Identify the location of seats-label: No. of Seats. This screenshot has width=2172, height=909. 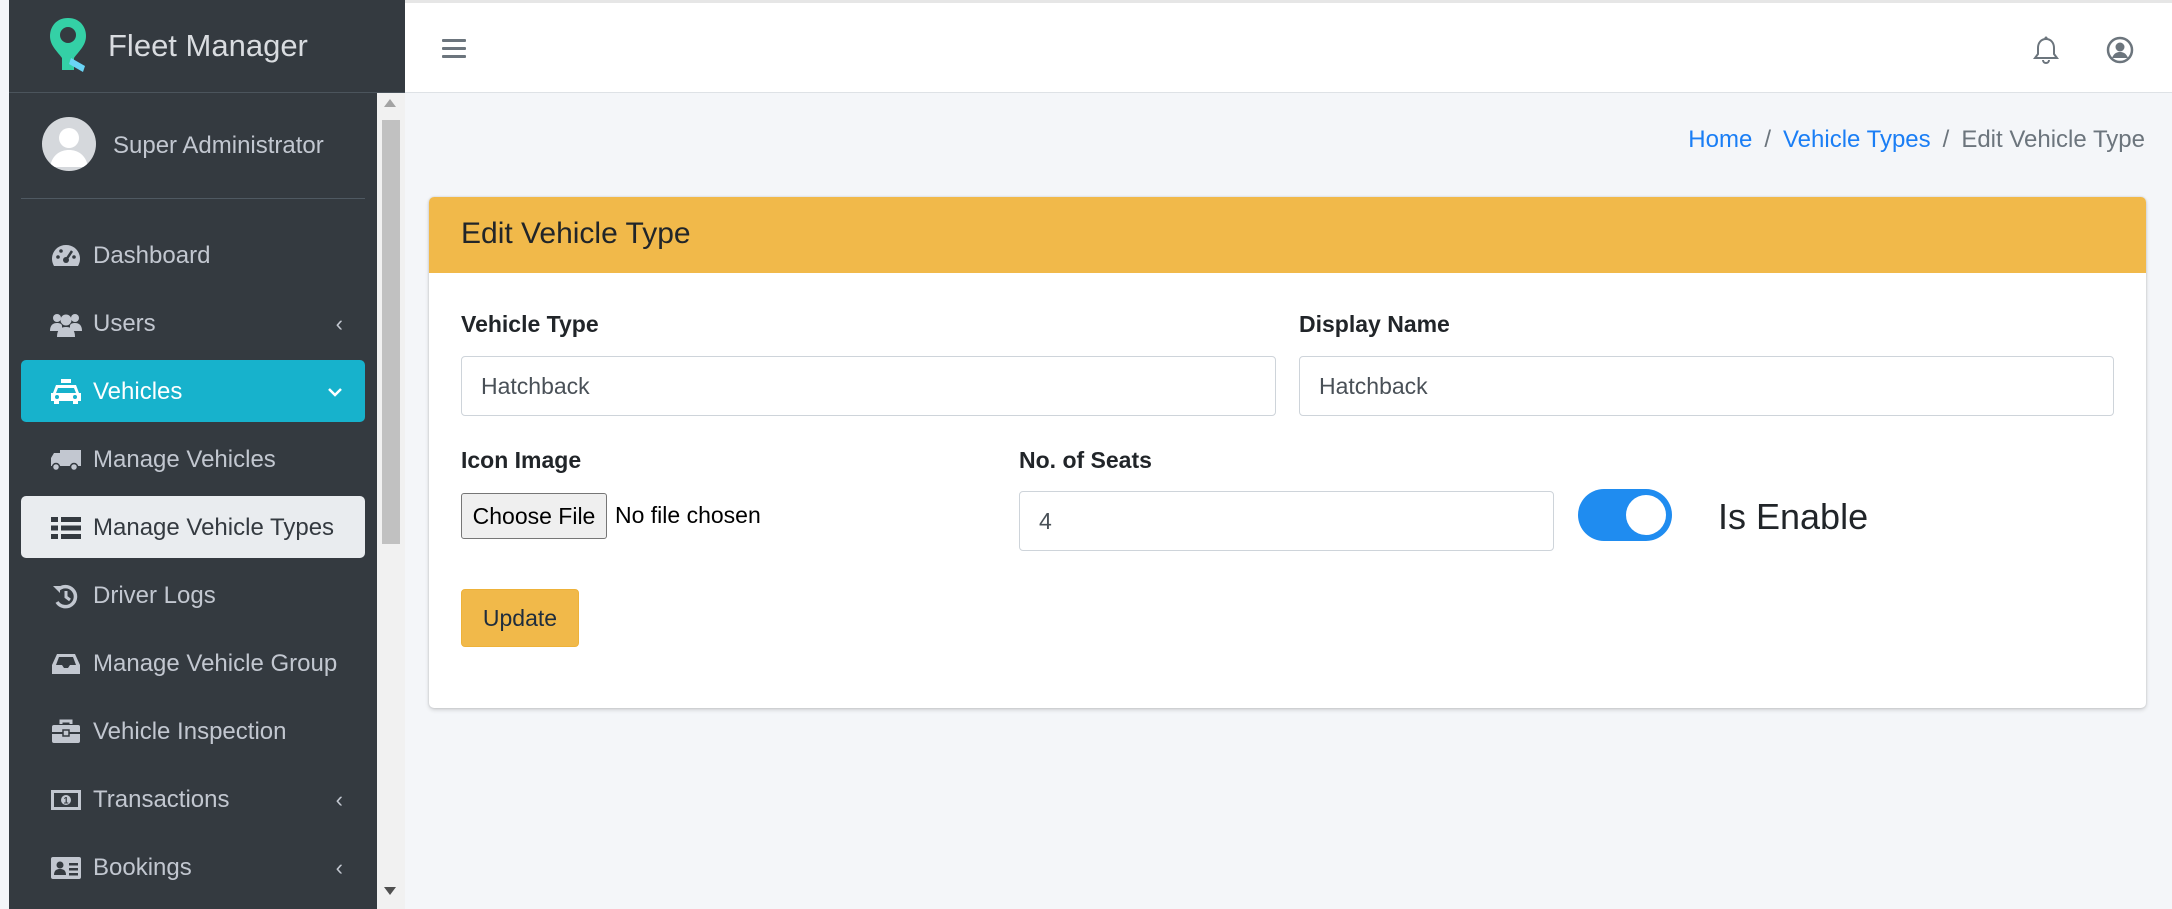
(1085, 460).